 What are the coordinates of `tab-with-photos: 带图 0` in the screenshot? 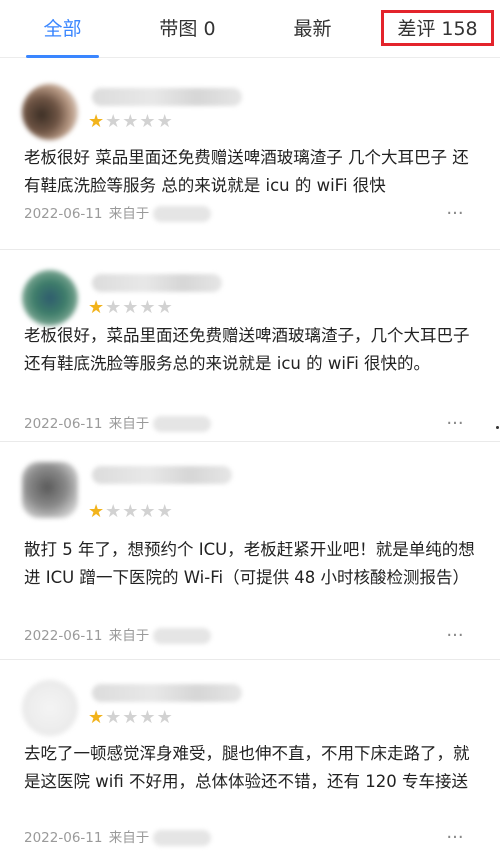 It's located at (187, 28).